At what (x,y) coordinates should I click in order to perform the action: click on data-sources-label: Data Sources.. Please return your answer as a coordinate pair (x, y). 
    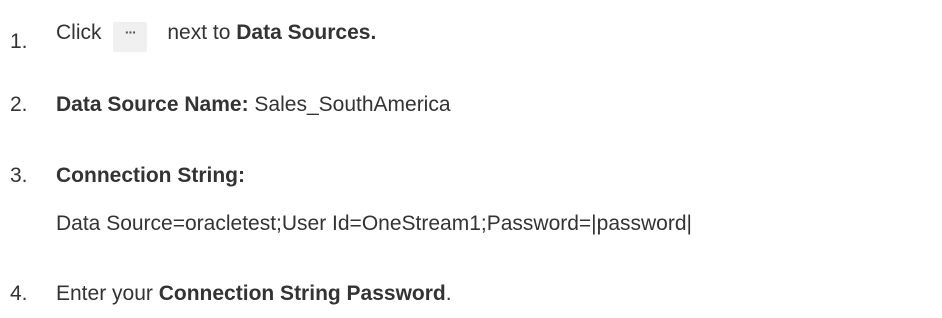
    Looking at the image, I should click on (306, 32).